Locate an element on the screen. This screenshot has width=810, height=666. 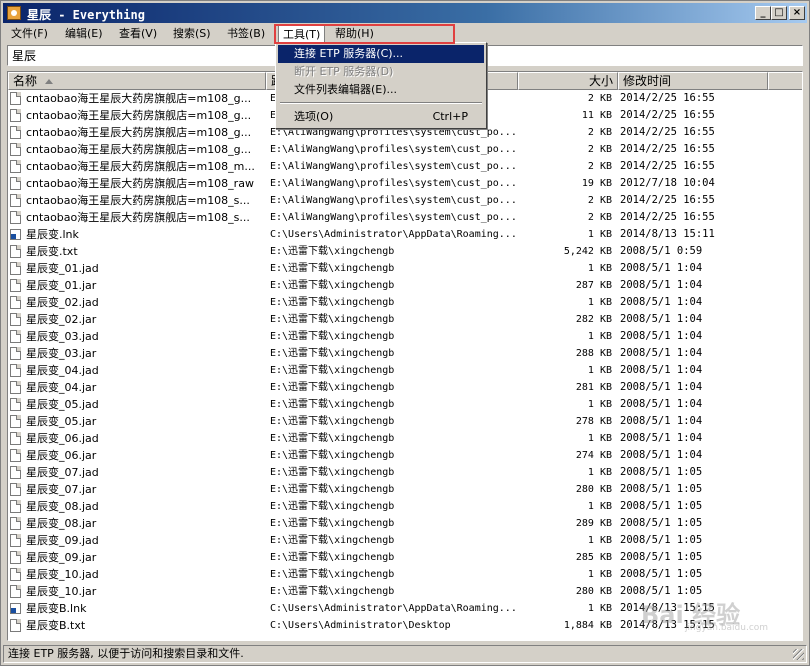
watermark-subtext: jingyan.baidu.com is located at coordinates (727, 628).